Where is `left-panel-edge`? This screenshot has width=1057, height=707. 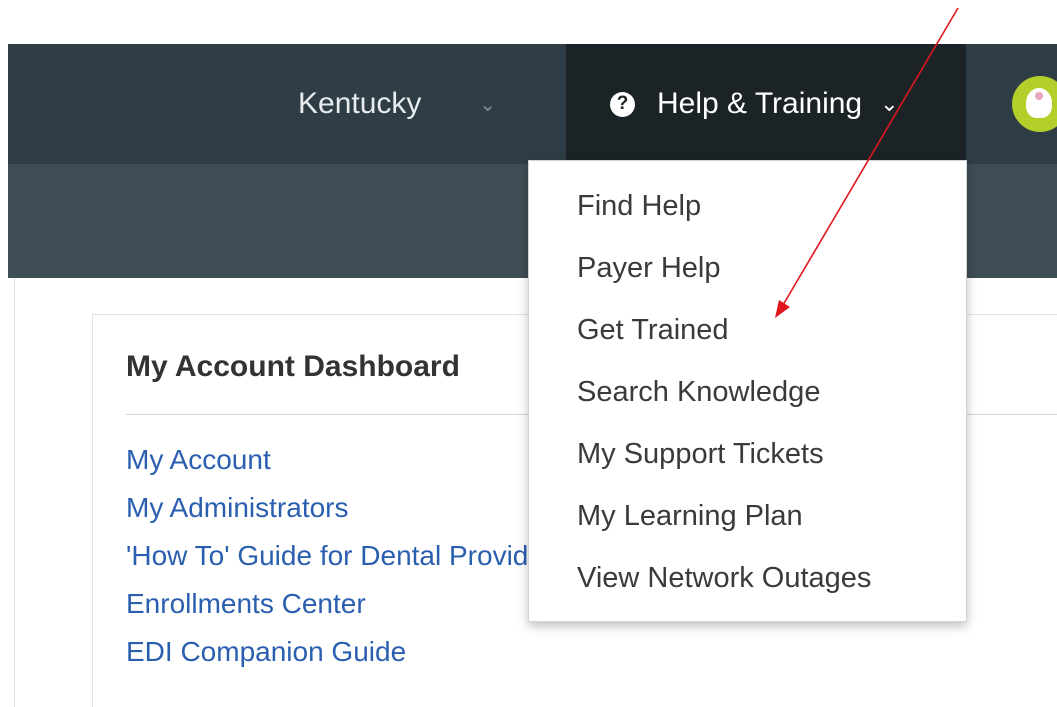
left-panel-edge is located at coordinates (7, 492).